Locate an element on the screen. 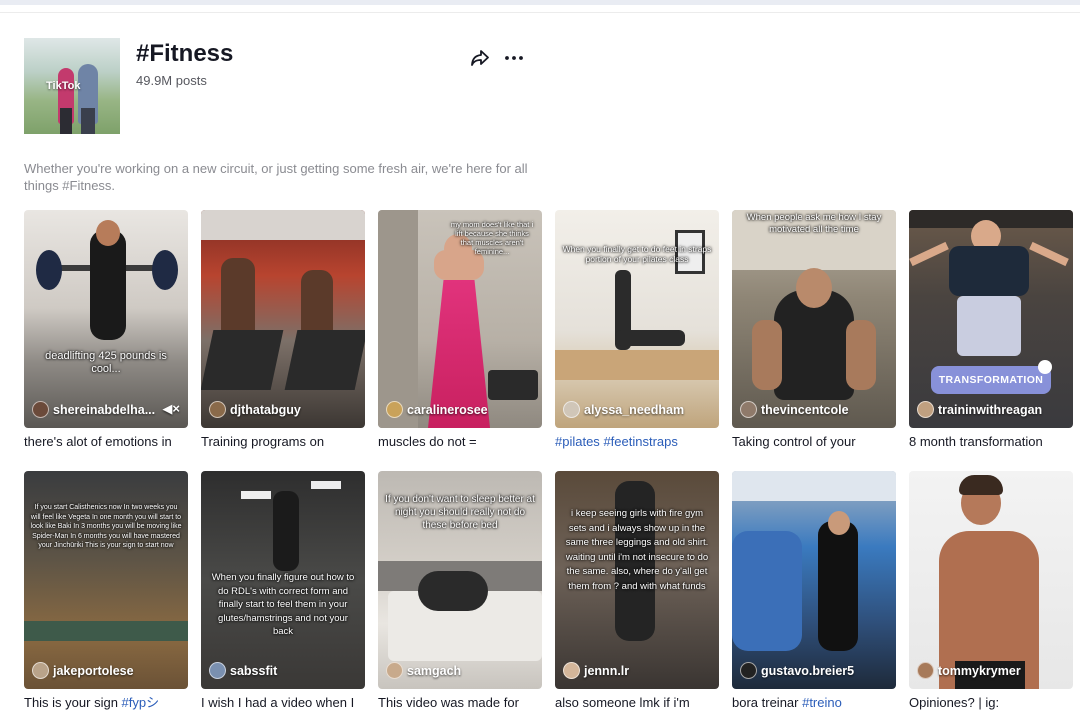 The height and width of the screenshot is (715, 1080). video-author: samgach is located at coordinates (423, 670).